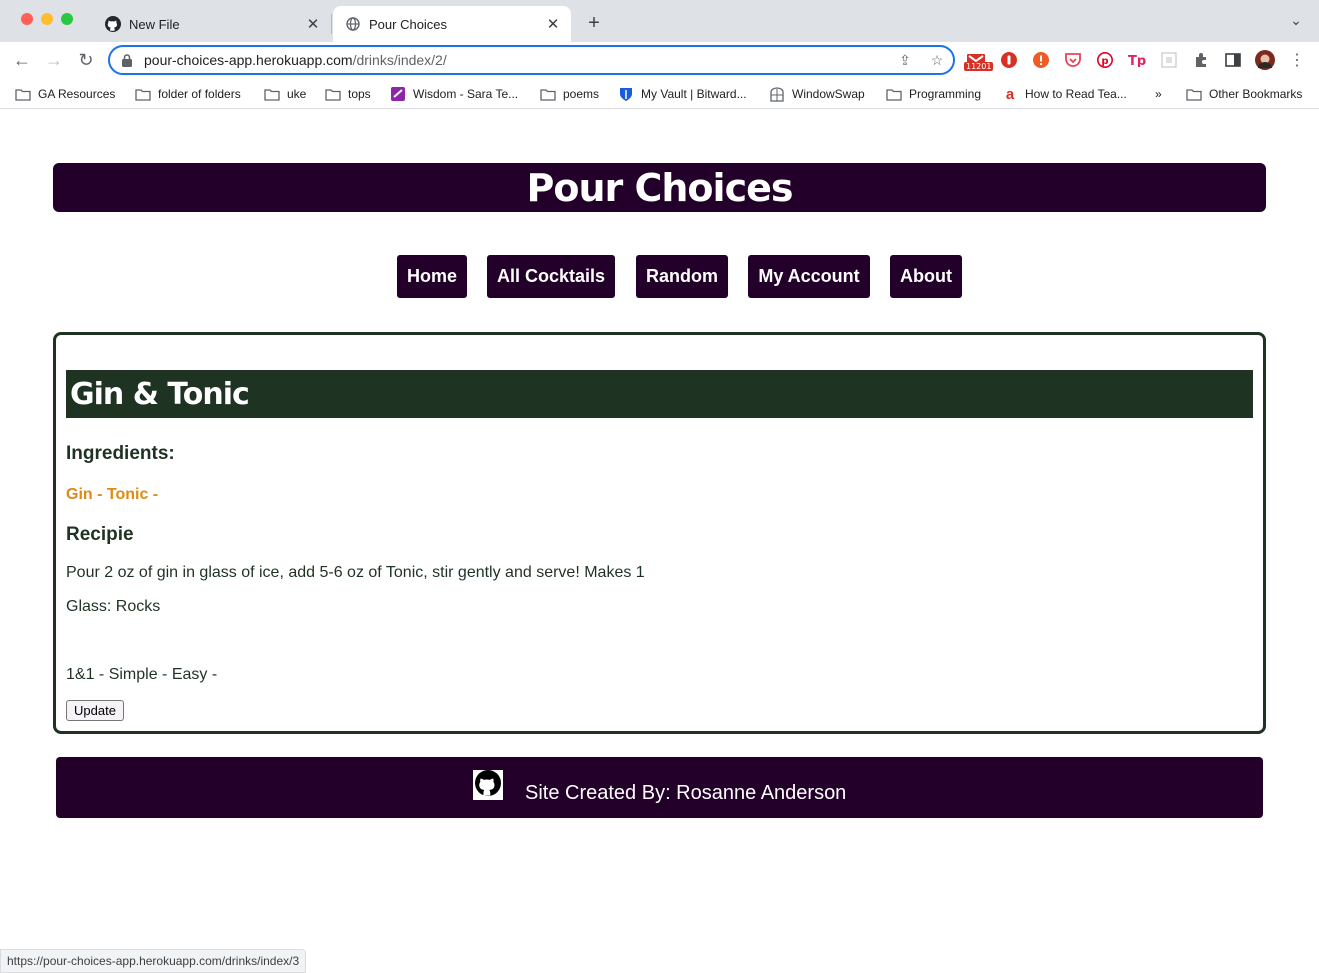  I want to click on bookmark-item: tops, so click(348, 94).